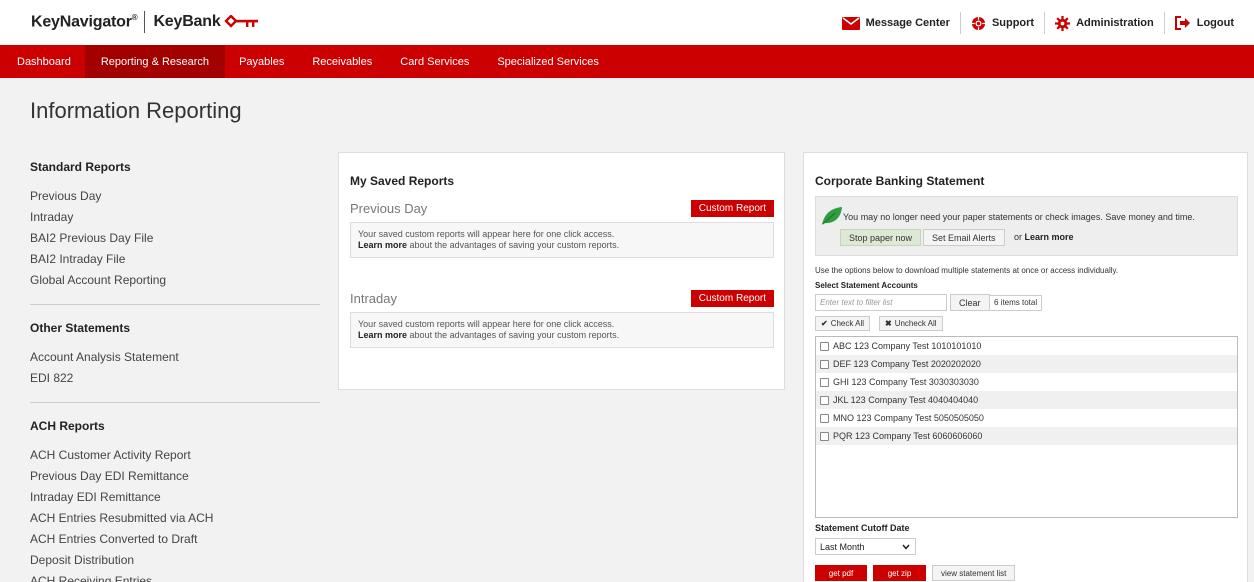  What do you see at coordinates (175, 238) in the screenshot?
I see `sidebar-link-bai2-previous-day: BAI2 Previous Day File` at bounding box center [175, 238].